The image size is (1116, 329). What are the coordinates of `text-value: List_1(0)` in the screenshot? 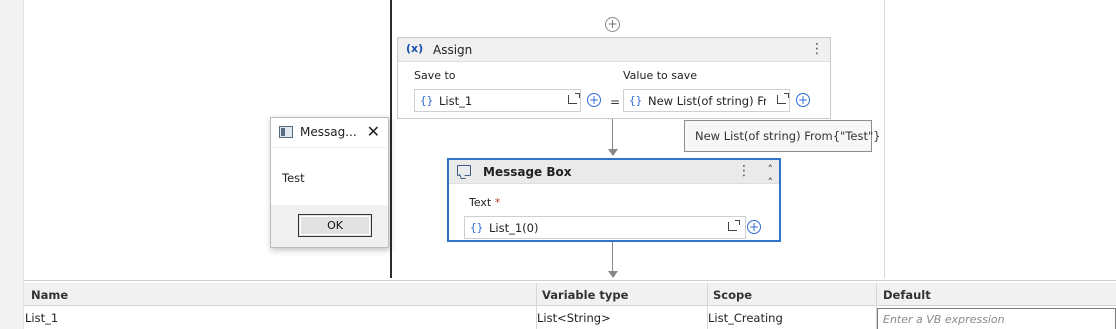 It's located at (514, 228).